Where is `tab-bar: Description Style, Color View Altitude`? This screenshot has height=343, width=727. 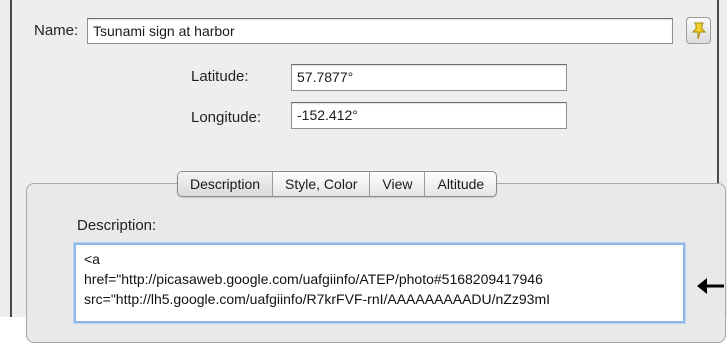 tab-bar: Description Style, Color View Altitude is located at coordinates (337, 184).